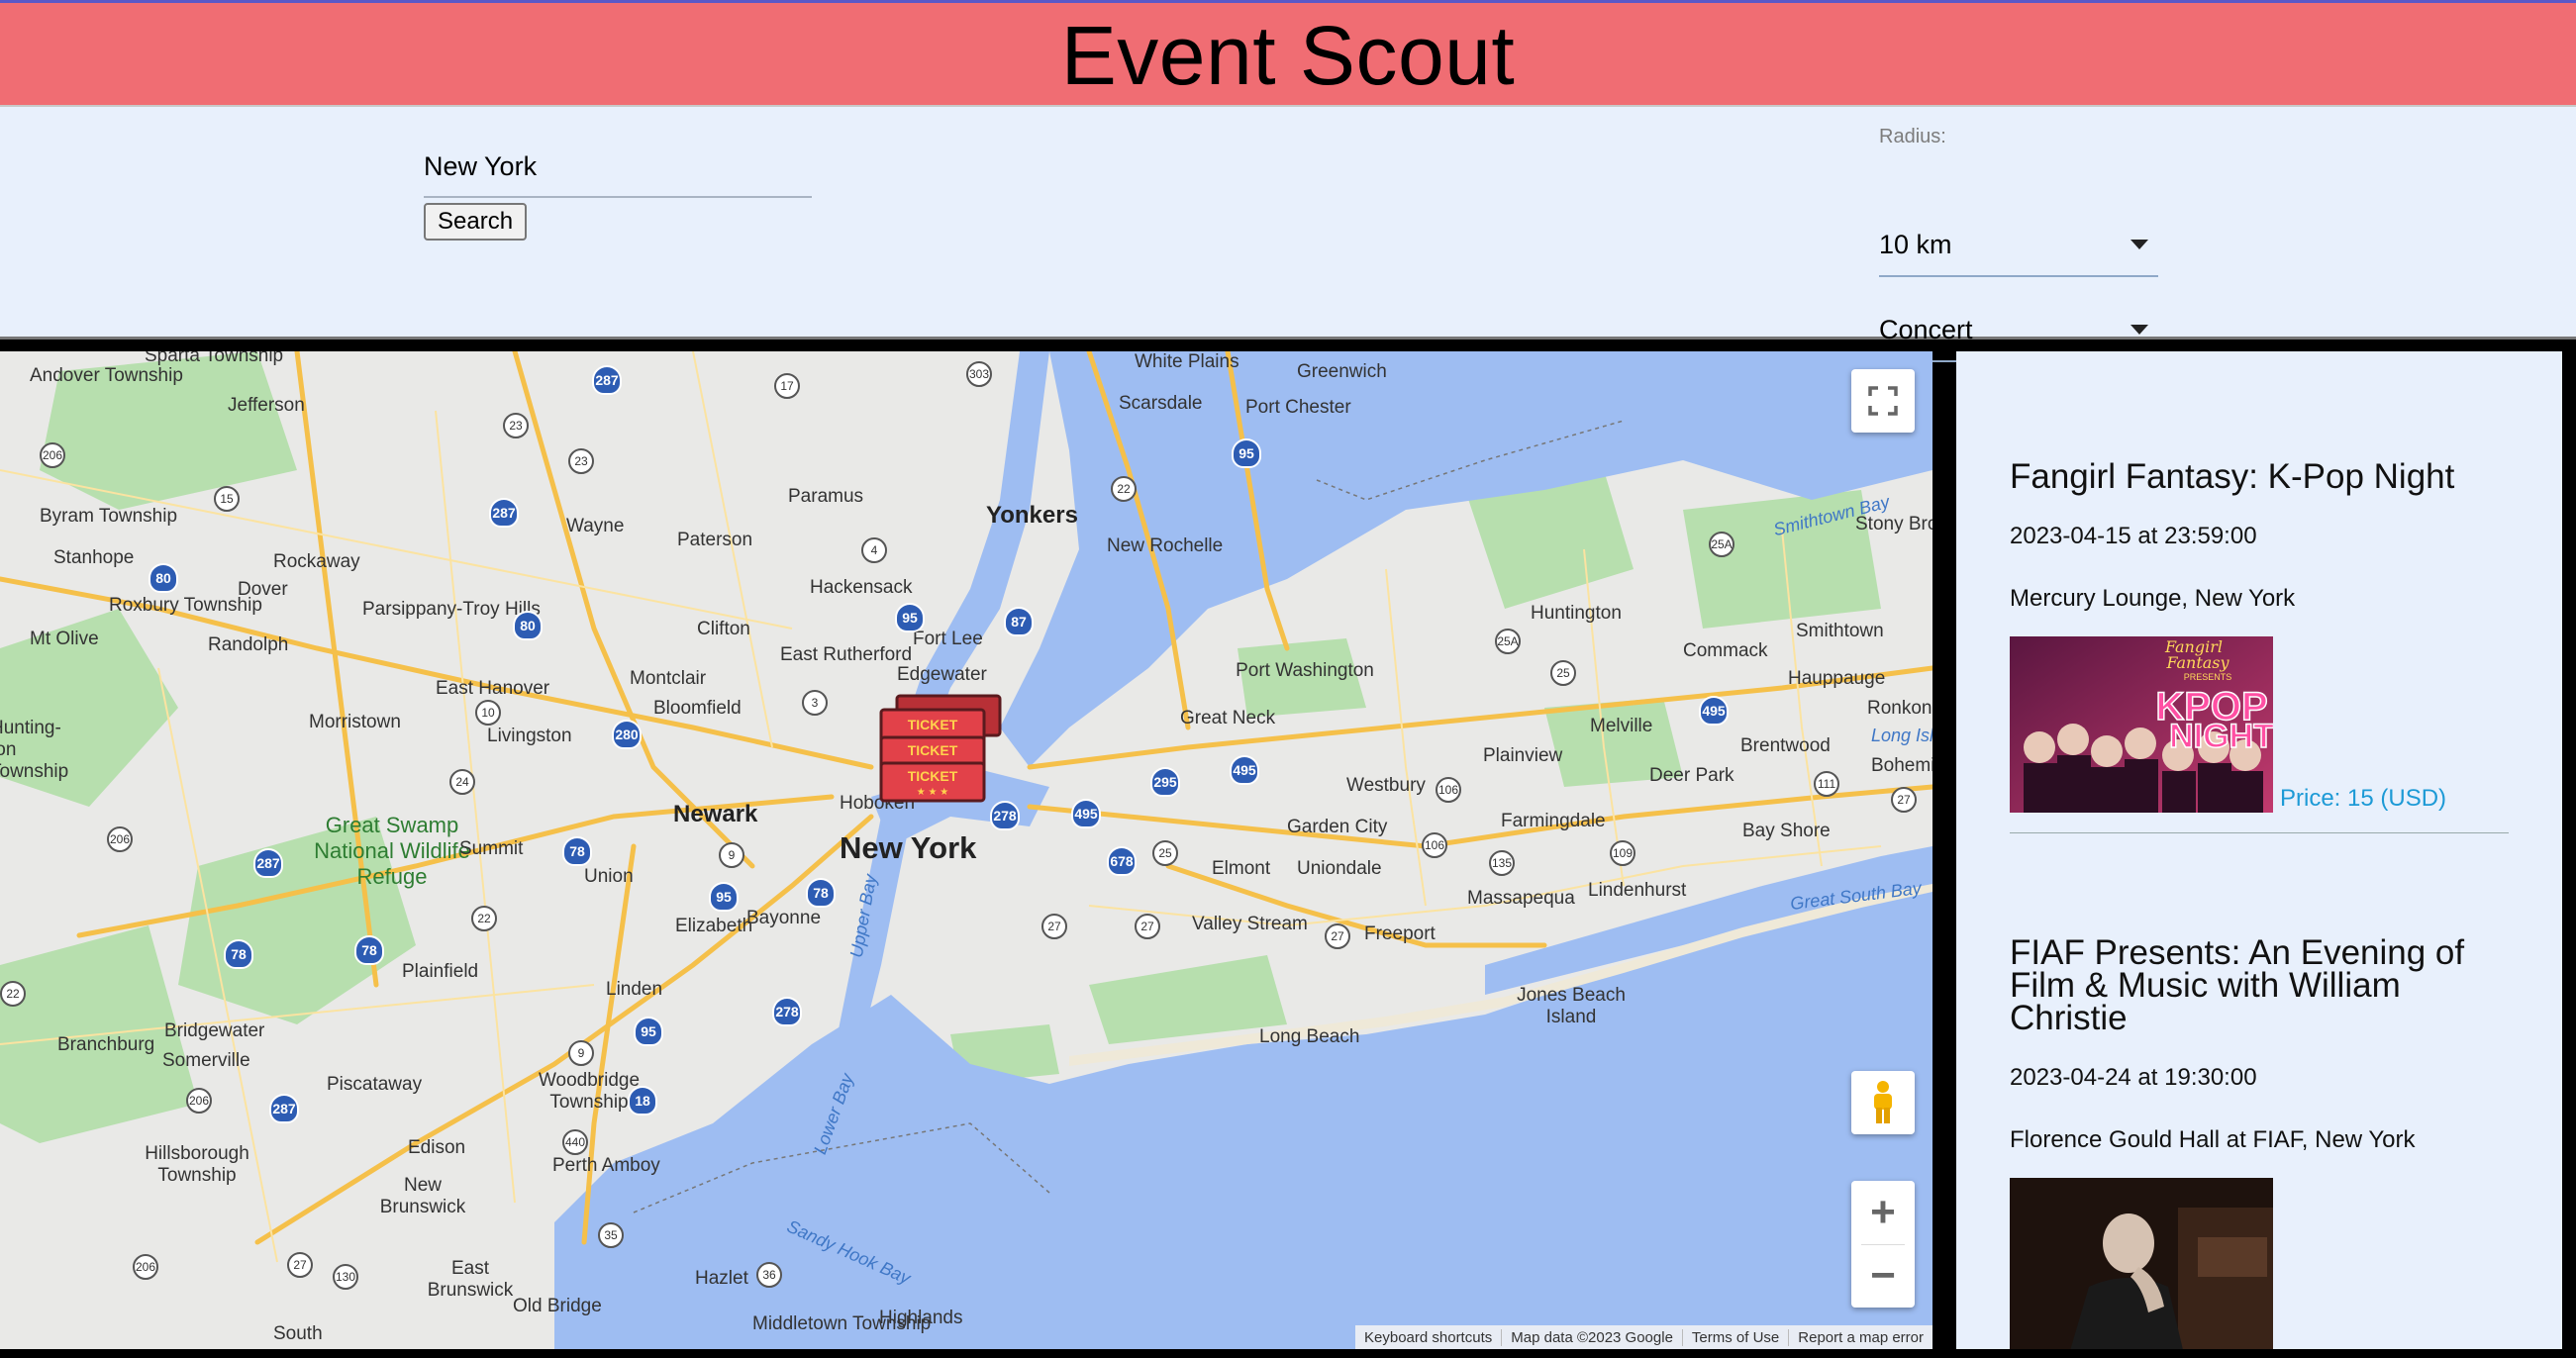  Describe the element at coordinates (1860, 1337) in the screenshot. I see `report-error-link: Report a map error` at that location.